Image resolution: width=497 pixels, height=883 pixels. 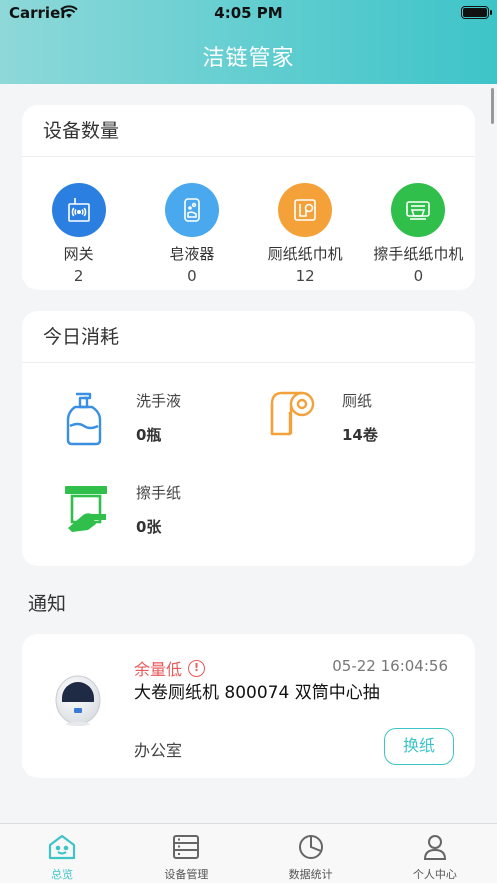 I want to click on user-icon, so click(x=435, y=848).